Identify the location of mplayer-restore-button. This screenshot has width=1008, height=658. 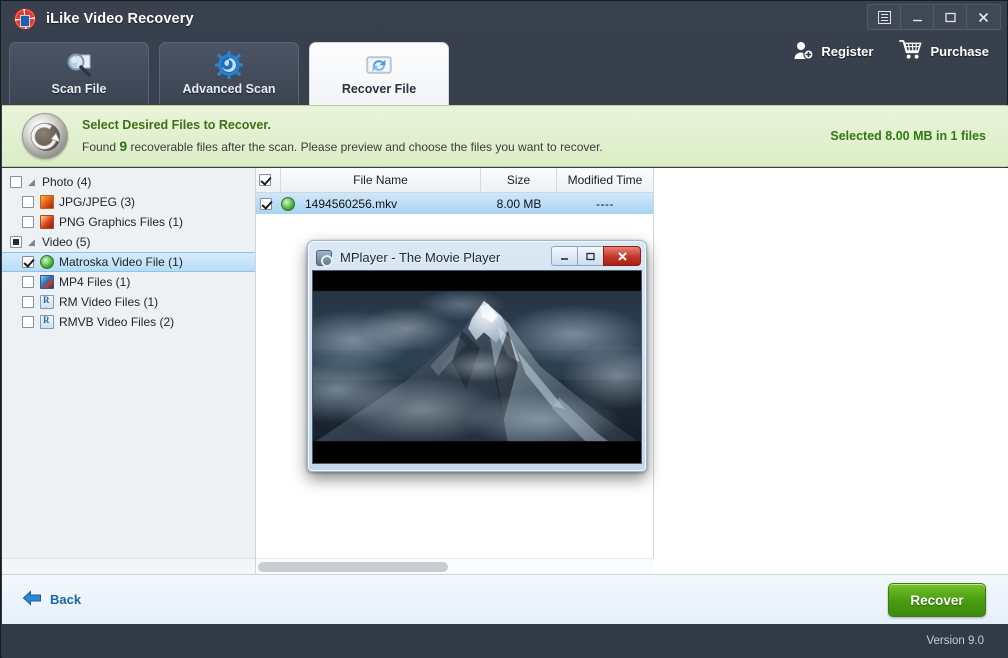
(590, 256).